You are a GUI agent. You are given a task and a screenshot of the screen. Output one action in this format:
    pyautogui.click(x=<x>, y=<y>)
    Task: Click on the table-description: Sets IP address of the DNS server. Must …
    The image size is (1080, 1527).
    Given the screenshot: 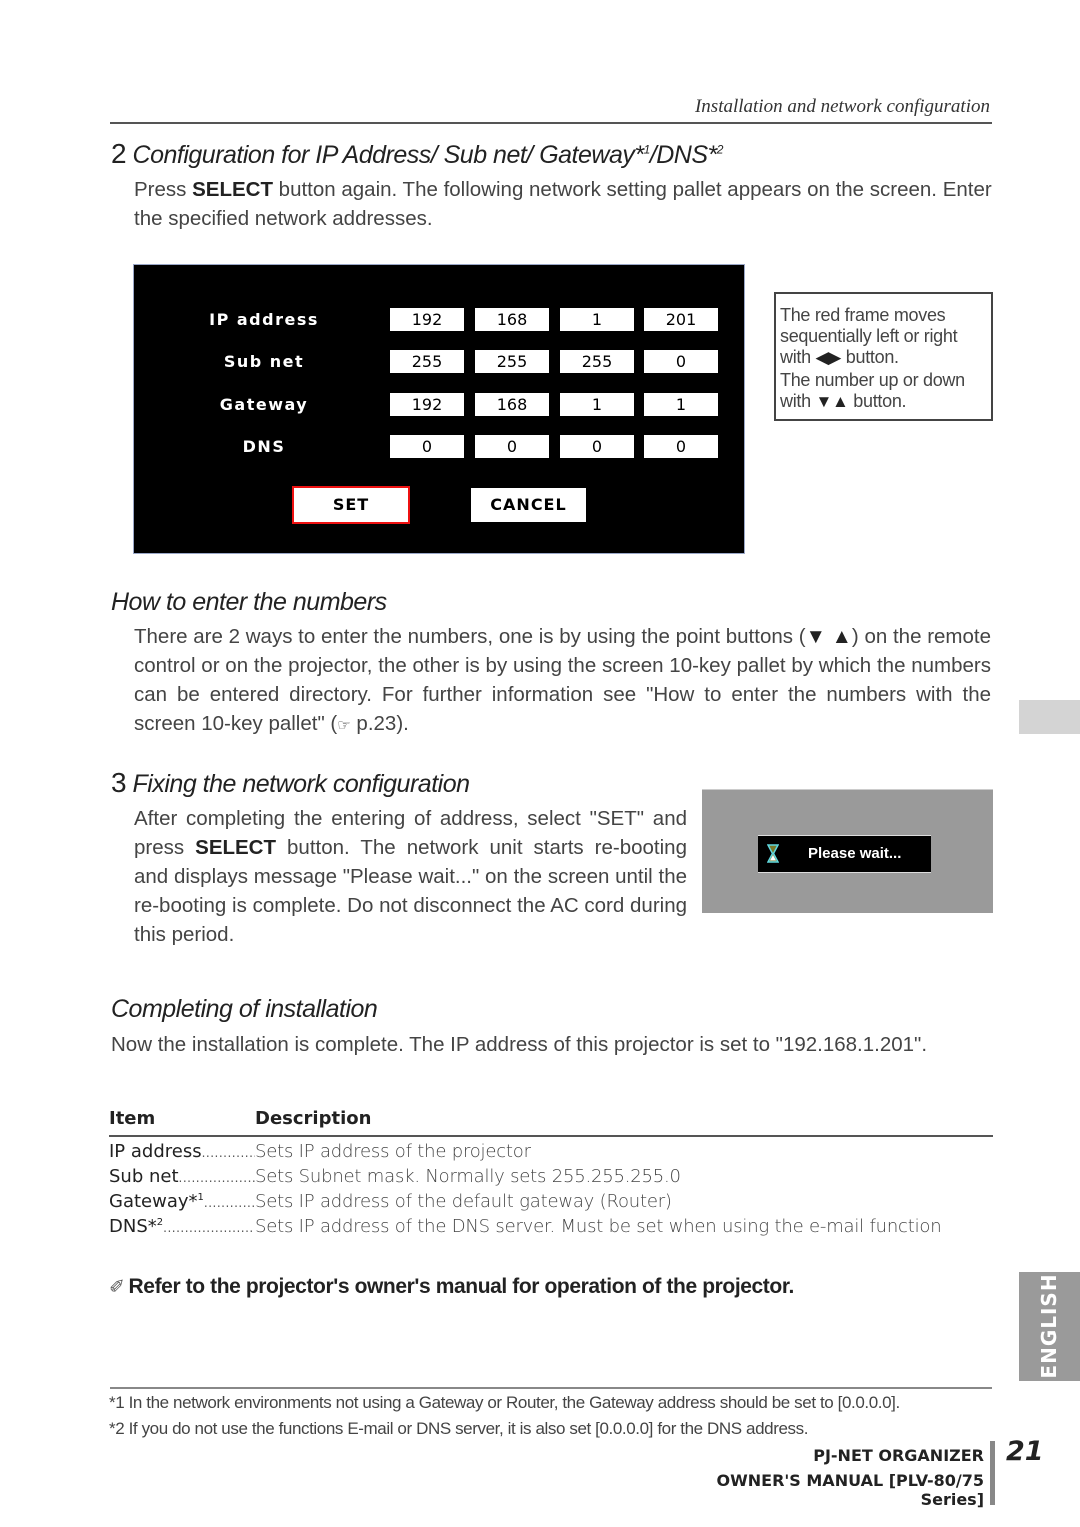 What is the action you would take?
    pyautogui.click(x=598, y=1226)
    